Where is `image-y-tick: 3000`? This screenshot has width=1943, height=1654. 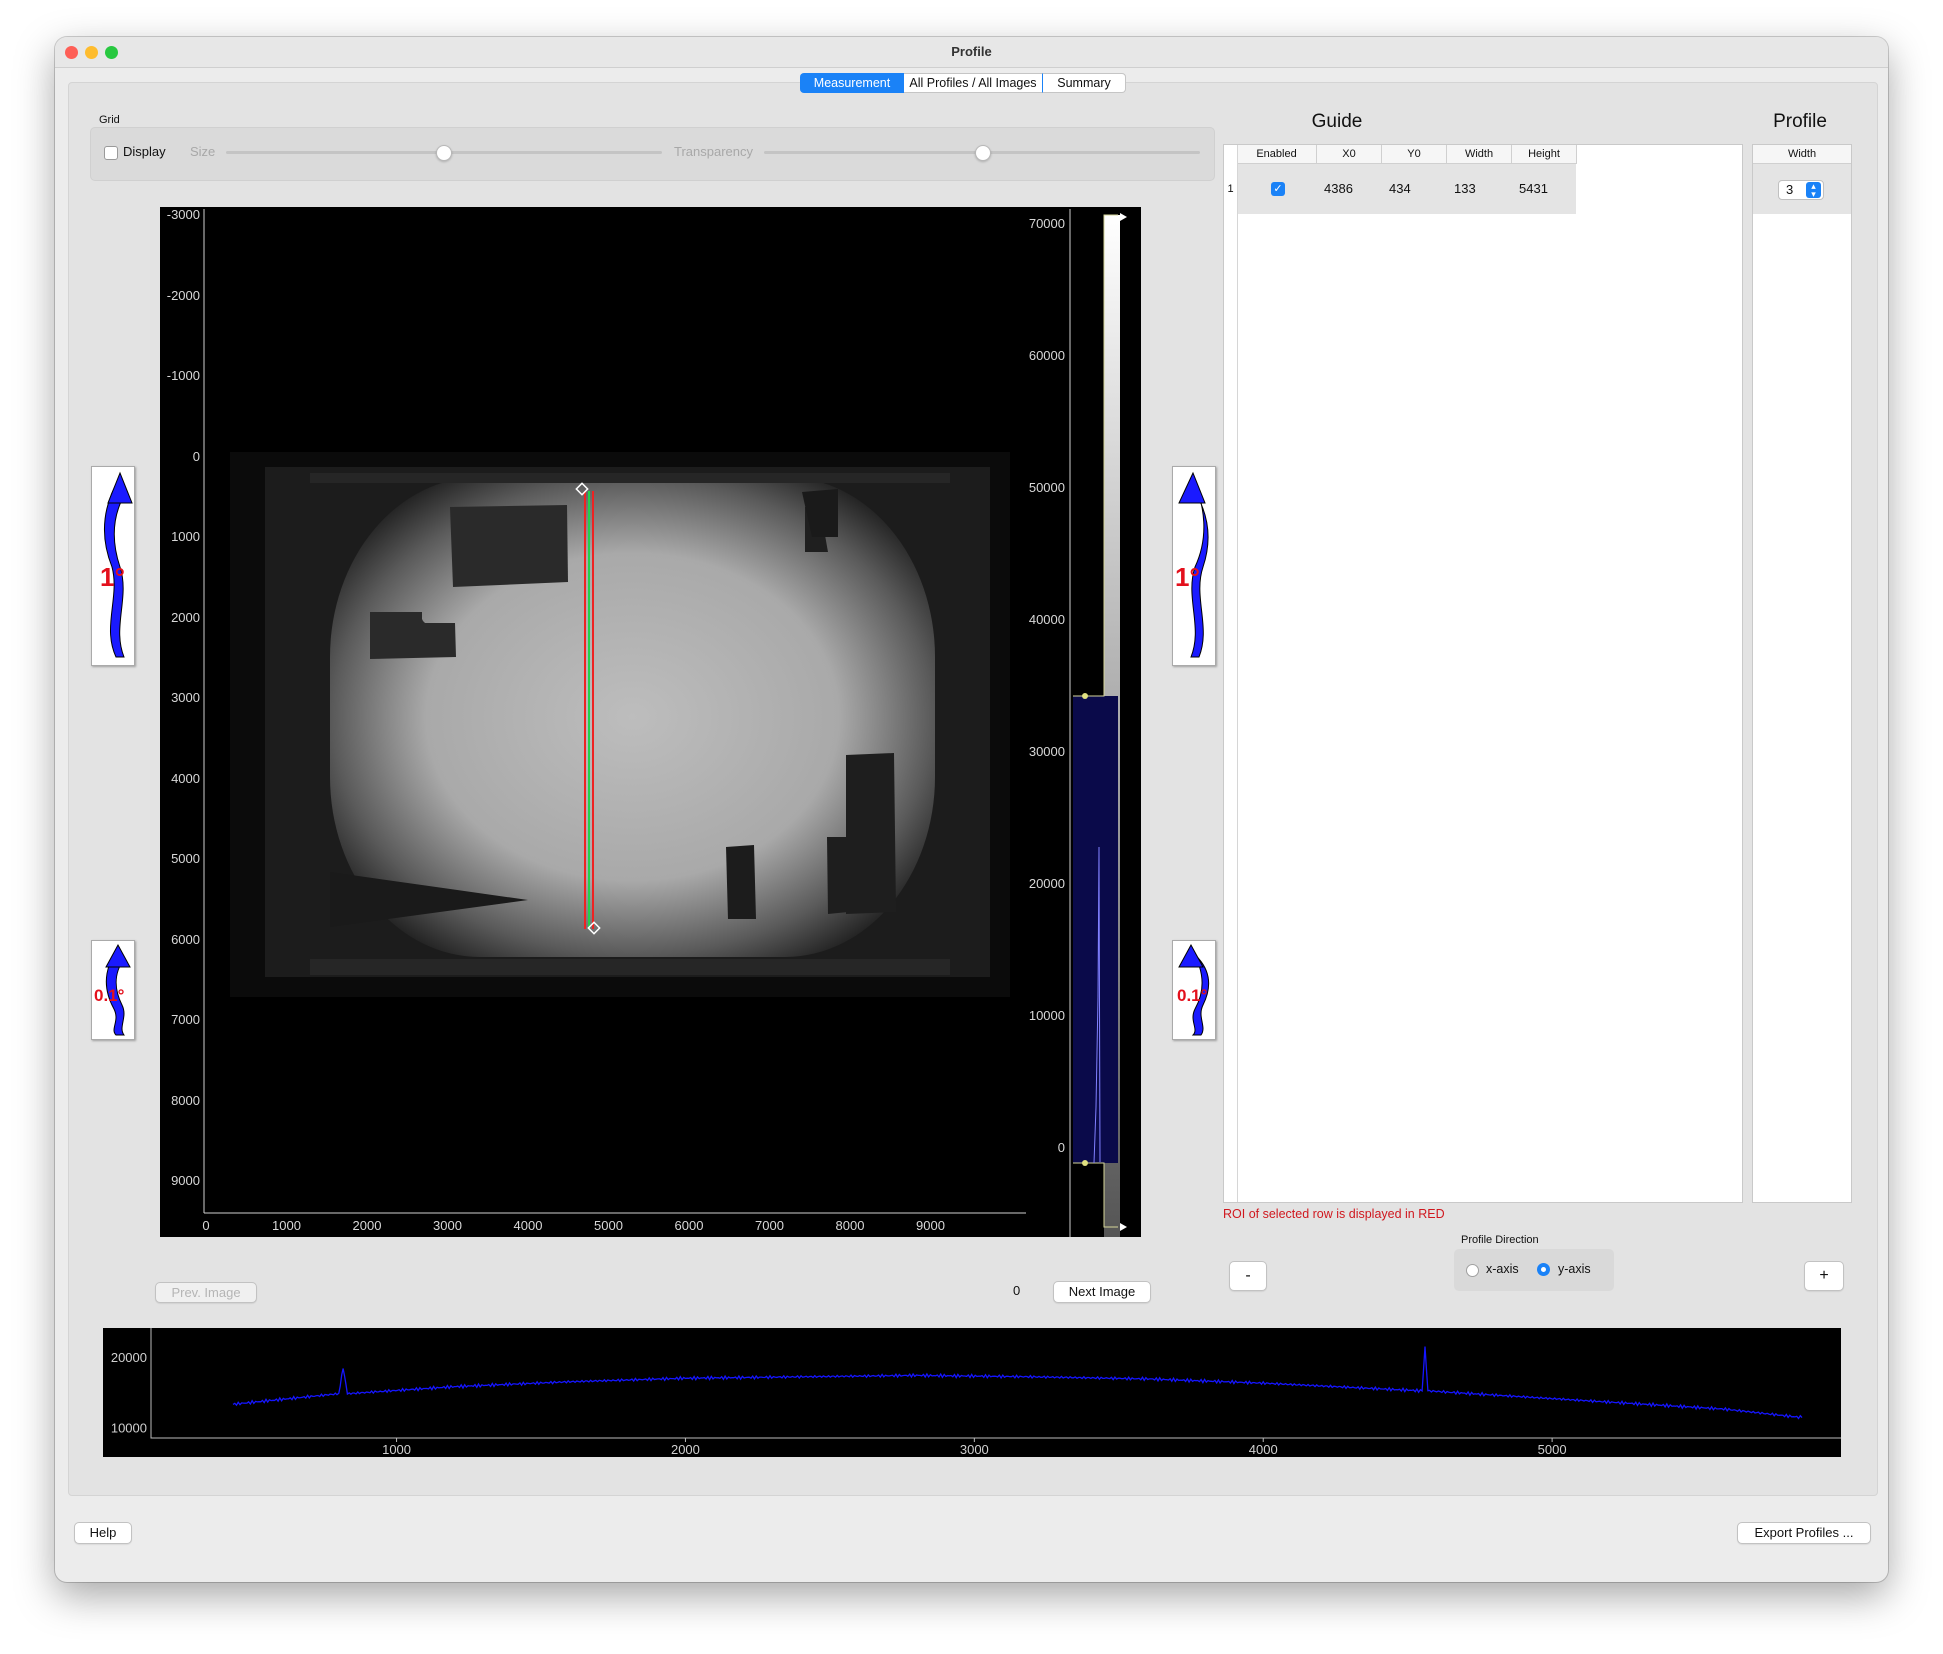 image-y-tick: 3000 is located at coordinates (185, 697).